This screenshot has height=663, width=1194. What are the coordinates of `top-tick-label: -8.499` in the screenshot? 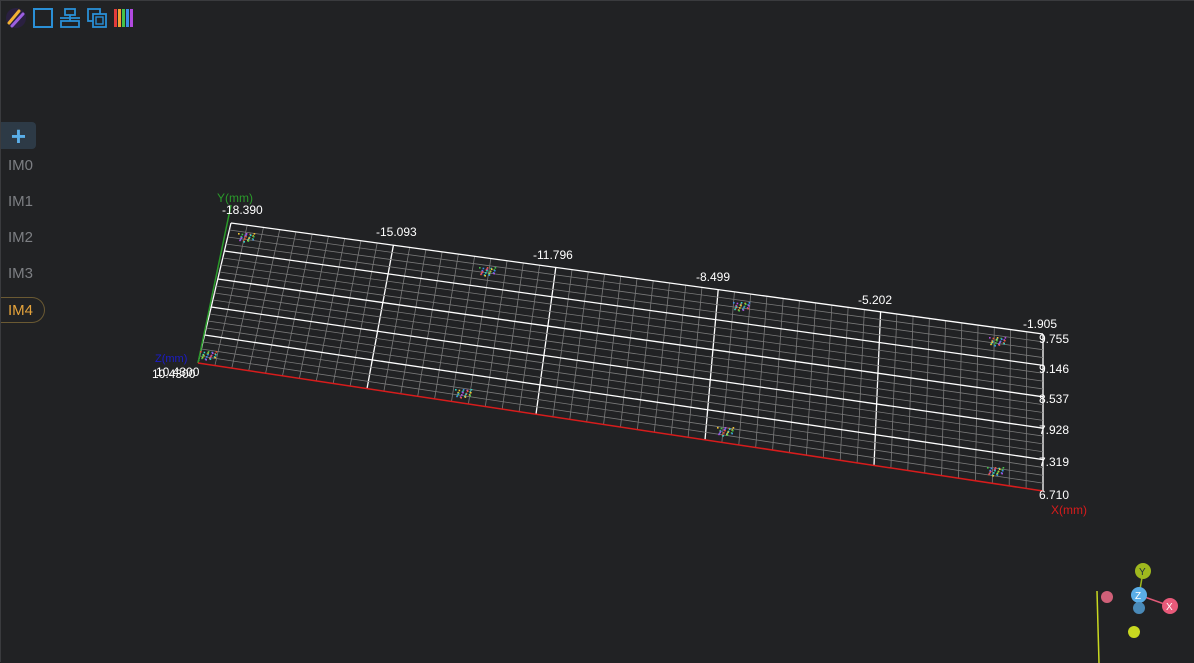 It's located at (713, 277).